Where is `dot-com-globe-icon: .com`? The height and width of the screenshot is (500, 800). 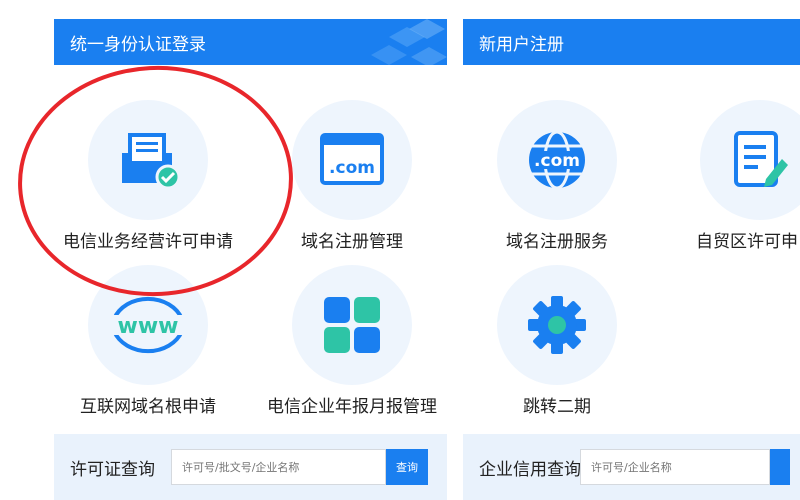
dot-com-globe-icon: .com is located at coordinates (557, 160).